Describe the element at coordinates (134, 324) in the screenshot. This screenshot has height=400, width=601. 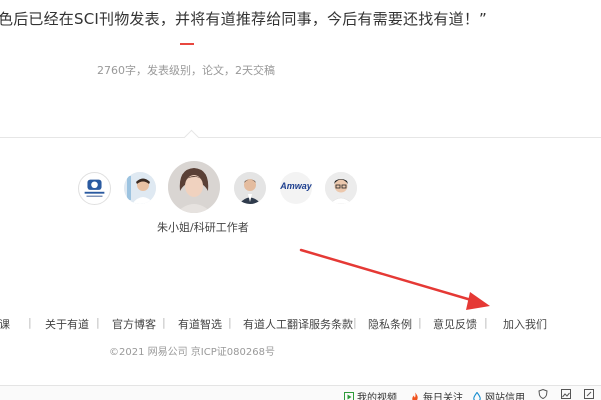
I see `footer-link-blog: 官方博客` at that location.